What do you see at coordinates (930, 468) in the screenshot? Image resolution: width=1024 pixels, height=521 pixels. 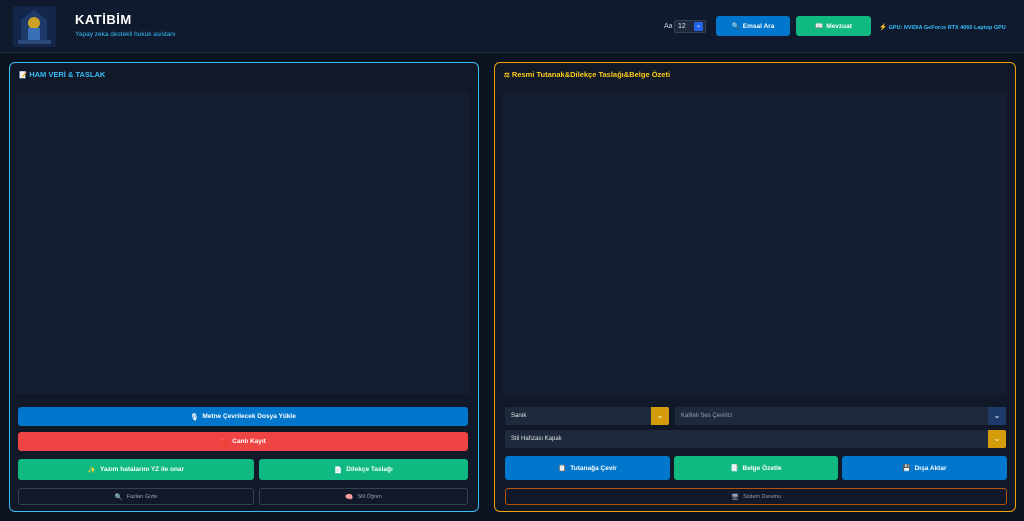 I see `export-label: Dışa Aktar` at bounding box center [930, 468].